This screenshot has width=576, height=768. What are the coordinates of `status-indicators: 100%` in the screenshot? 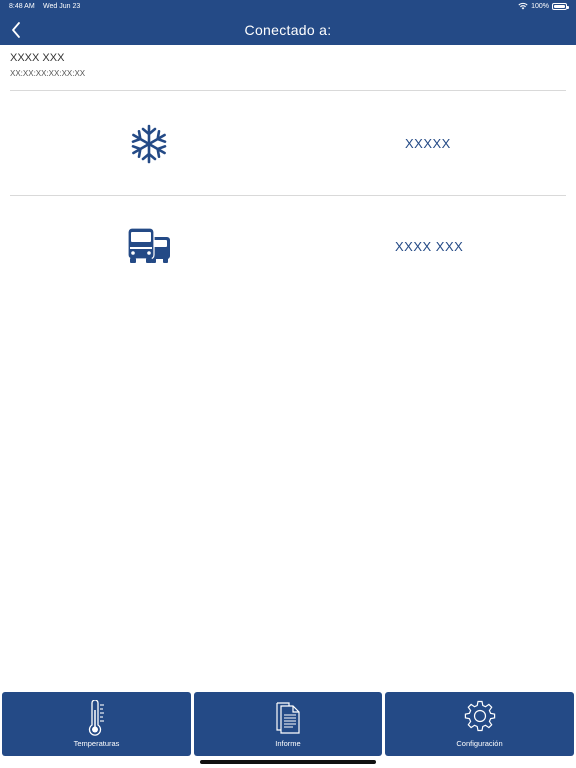 It's located at (543, 6).